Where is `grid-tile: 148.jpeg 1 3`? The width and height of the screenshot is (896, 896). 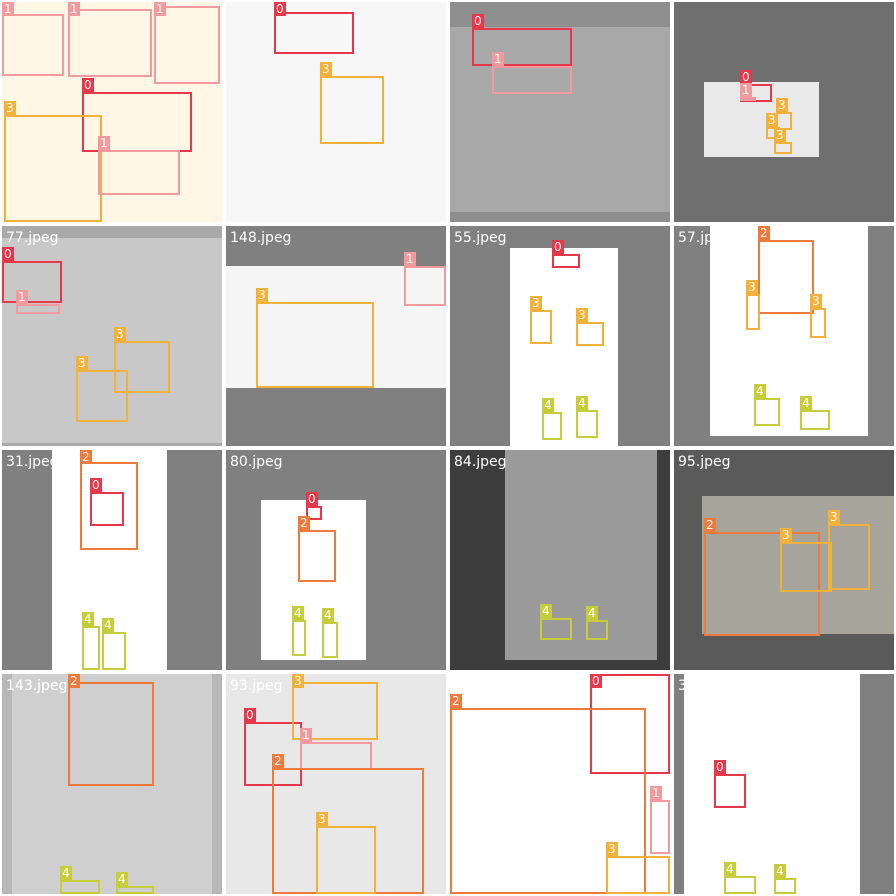
grid-tile: 148.jpeg 1 3 is located at coordinates (336, 336).